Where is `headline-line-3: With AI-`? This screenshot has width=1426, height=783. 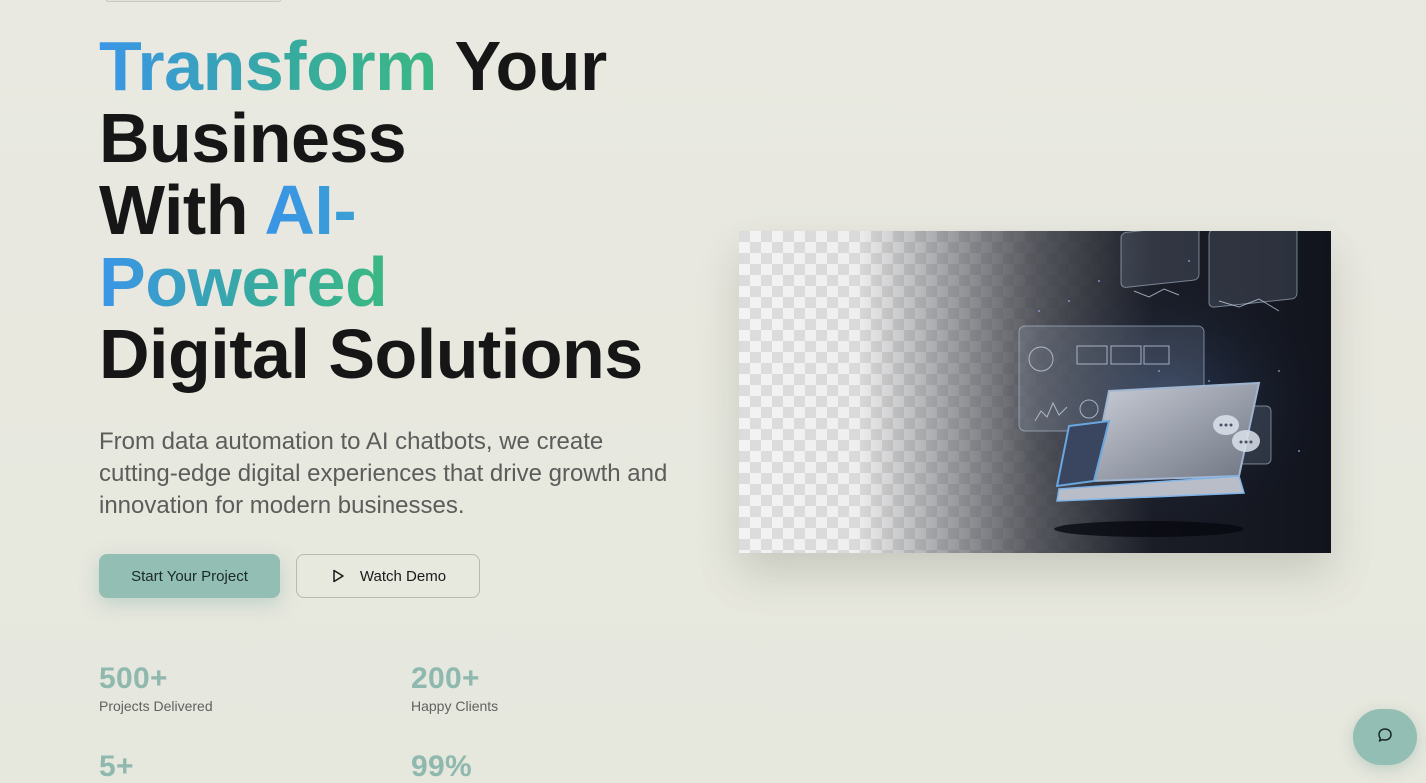
headline-line-3: With AI- is located at coordinates (399, 210).